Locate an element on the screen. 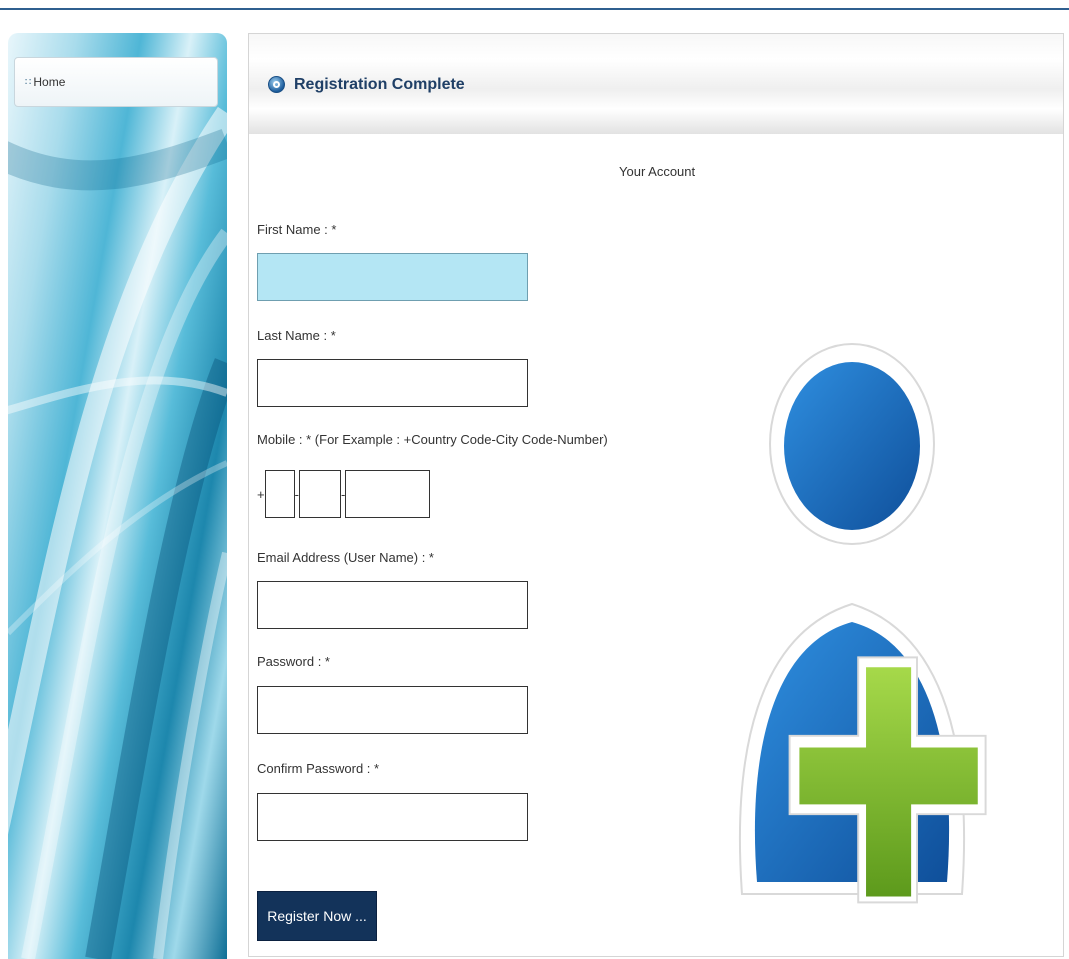 This screenshot has width=1069, height=959. last-name-label: Last Name : * is located at coordinates (296, 335).